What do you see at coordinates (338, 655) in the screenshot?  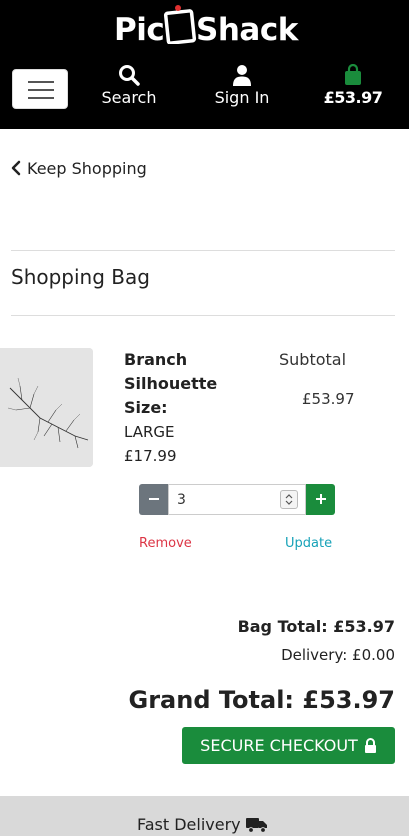 I see `delivery-cost: Delivery: £0.00` at bounding box center [338, 655].